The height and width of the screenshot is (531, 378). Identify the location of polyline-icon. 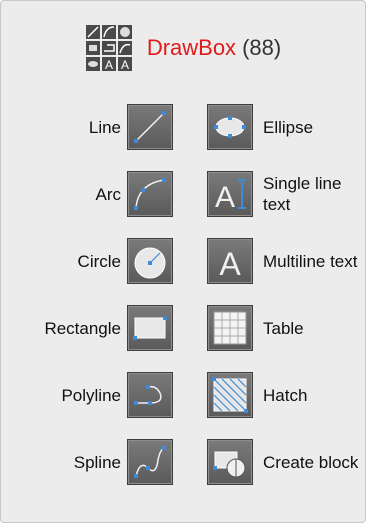
(150, 395).